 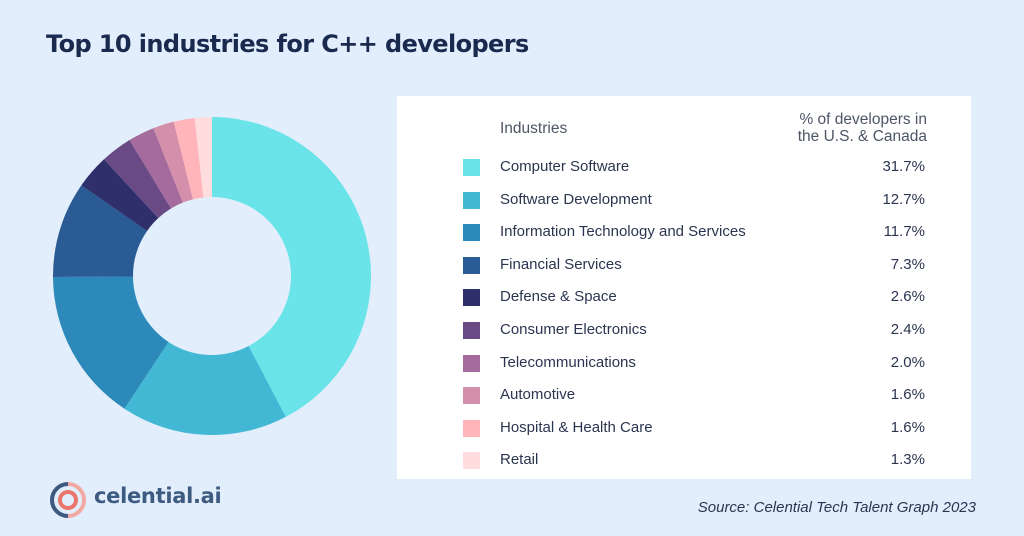 I want to click on legend-value: 1.3%, so click(x=907, y=460).